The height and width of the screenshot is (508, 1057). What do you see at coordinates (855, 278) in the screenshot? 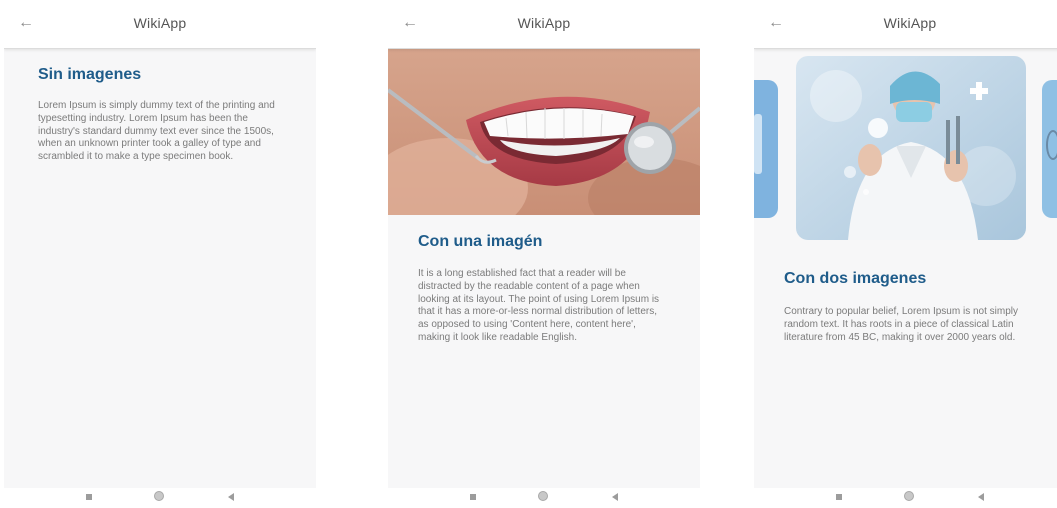
I see `article-heading: Con dos imagenes` at bounding box center [855, 278].